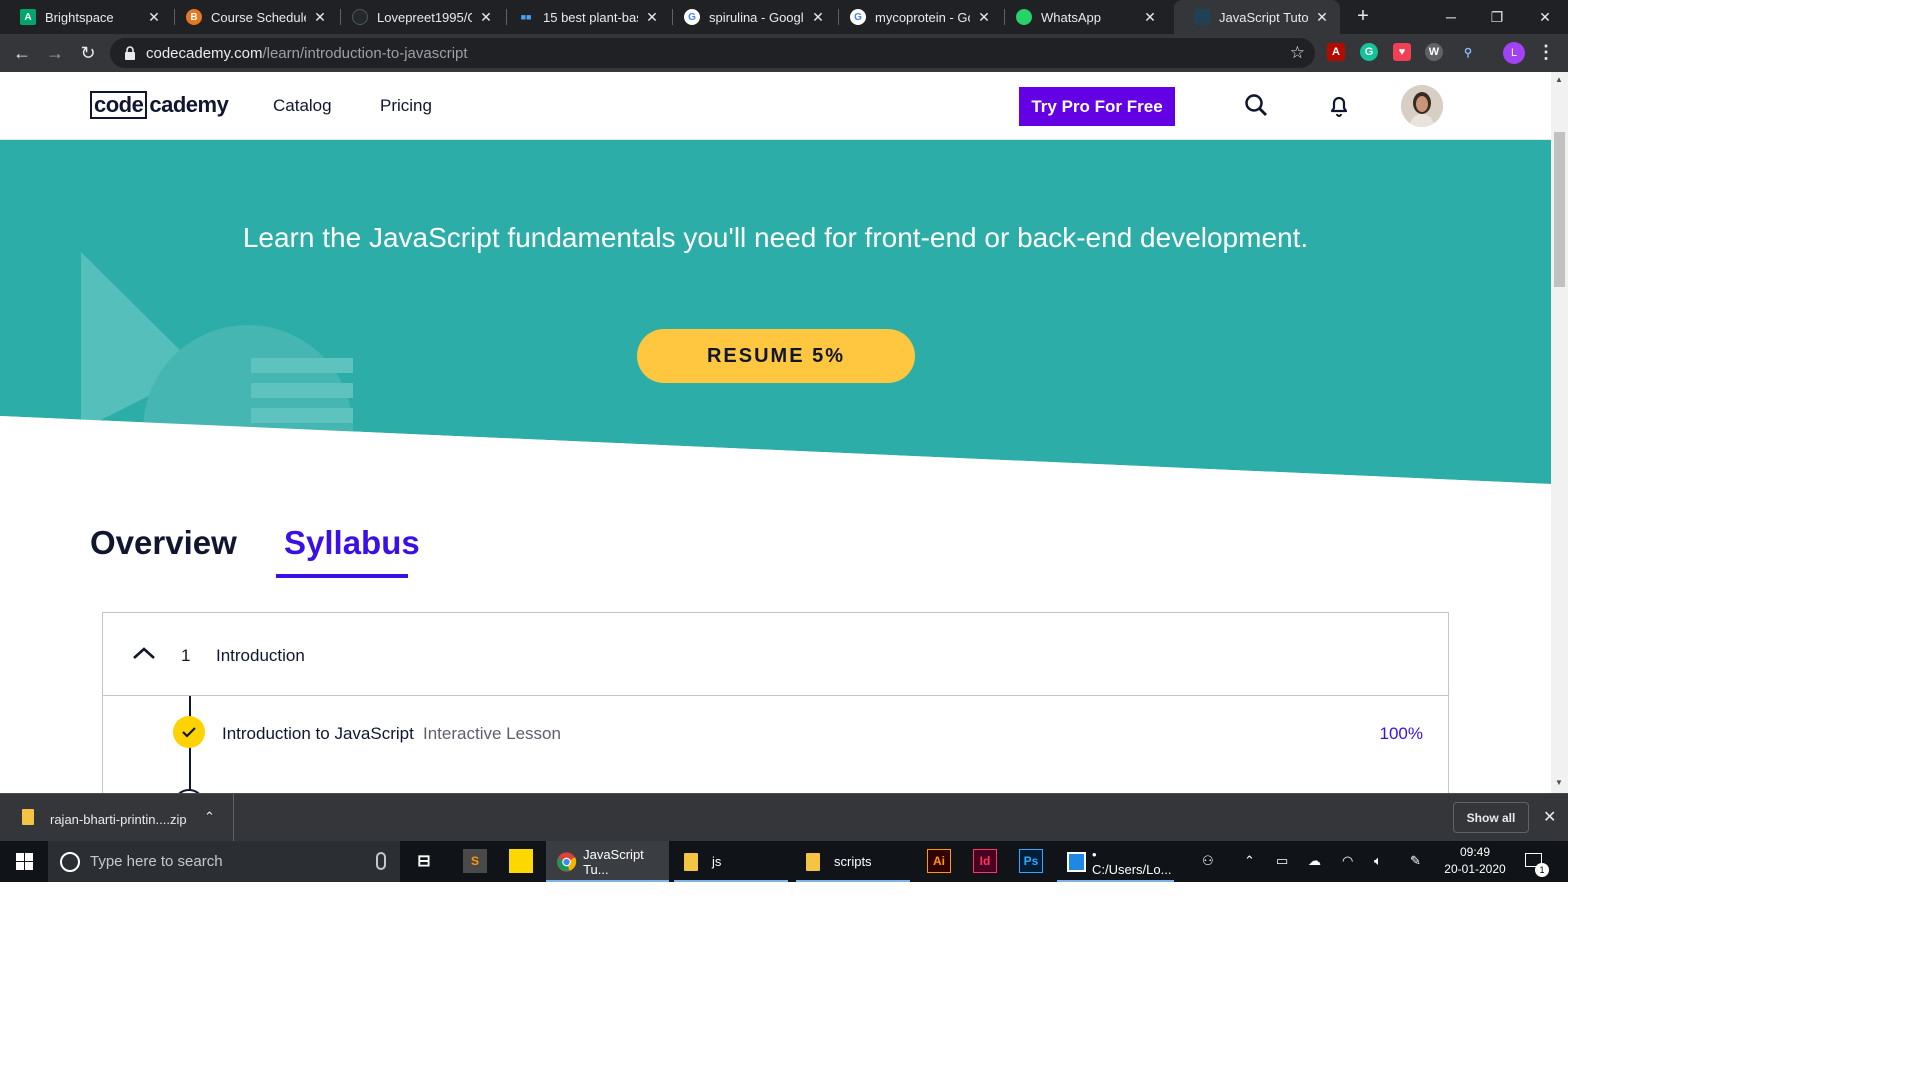 This screenshot has height=1080, width=1920. What do you see at coordinates (424, 17) in the screenshot?
I see `tab-title: Lovepreet1995/Gi` at bounding box center [424, 17].